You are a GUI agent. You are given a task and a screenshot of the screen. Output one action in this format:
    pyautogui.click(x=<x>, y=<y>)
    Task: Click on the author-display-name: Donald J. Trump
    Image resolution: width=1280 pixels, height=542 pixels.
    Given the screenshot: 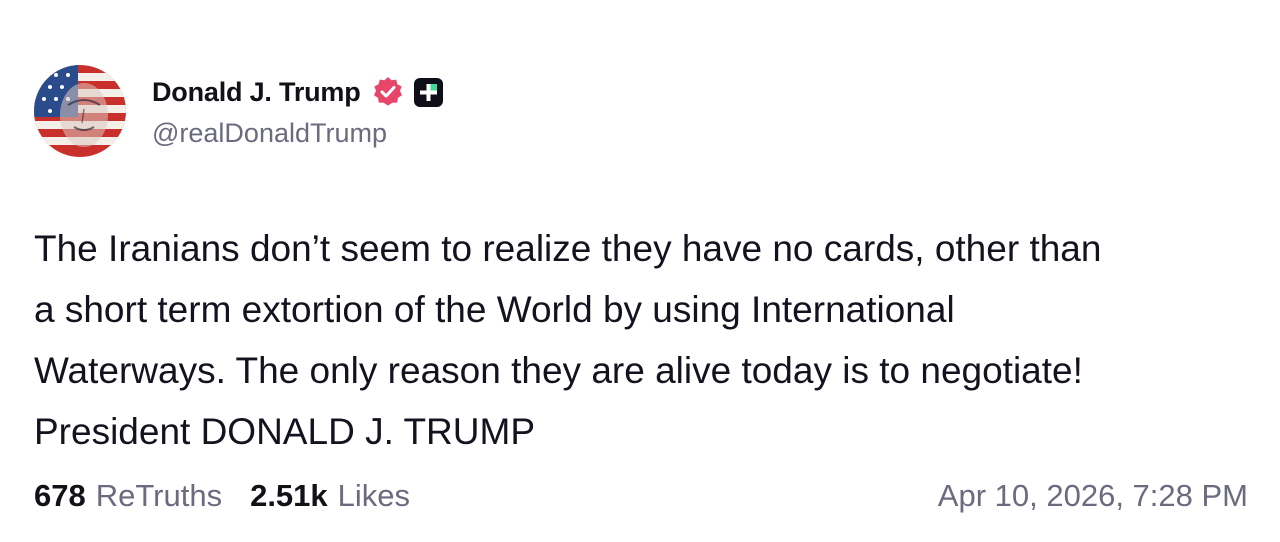 What is the action you would take?
    pyautogui.click(x=256, y=92)
    